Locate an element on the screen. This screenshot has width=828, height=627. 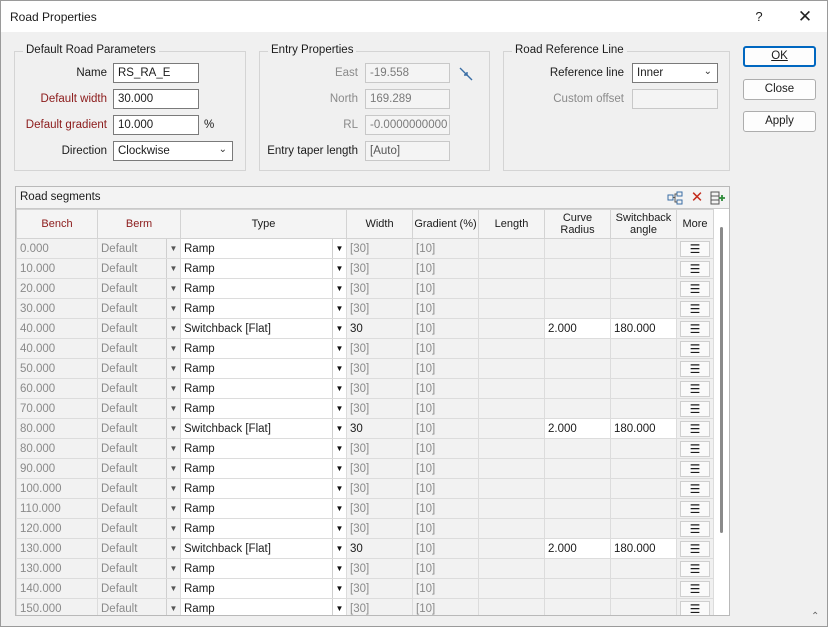
entry-taper-length-field: [Auto] is located at coordinates (407, 151).